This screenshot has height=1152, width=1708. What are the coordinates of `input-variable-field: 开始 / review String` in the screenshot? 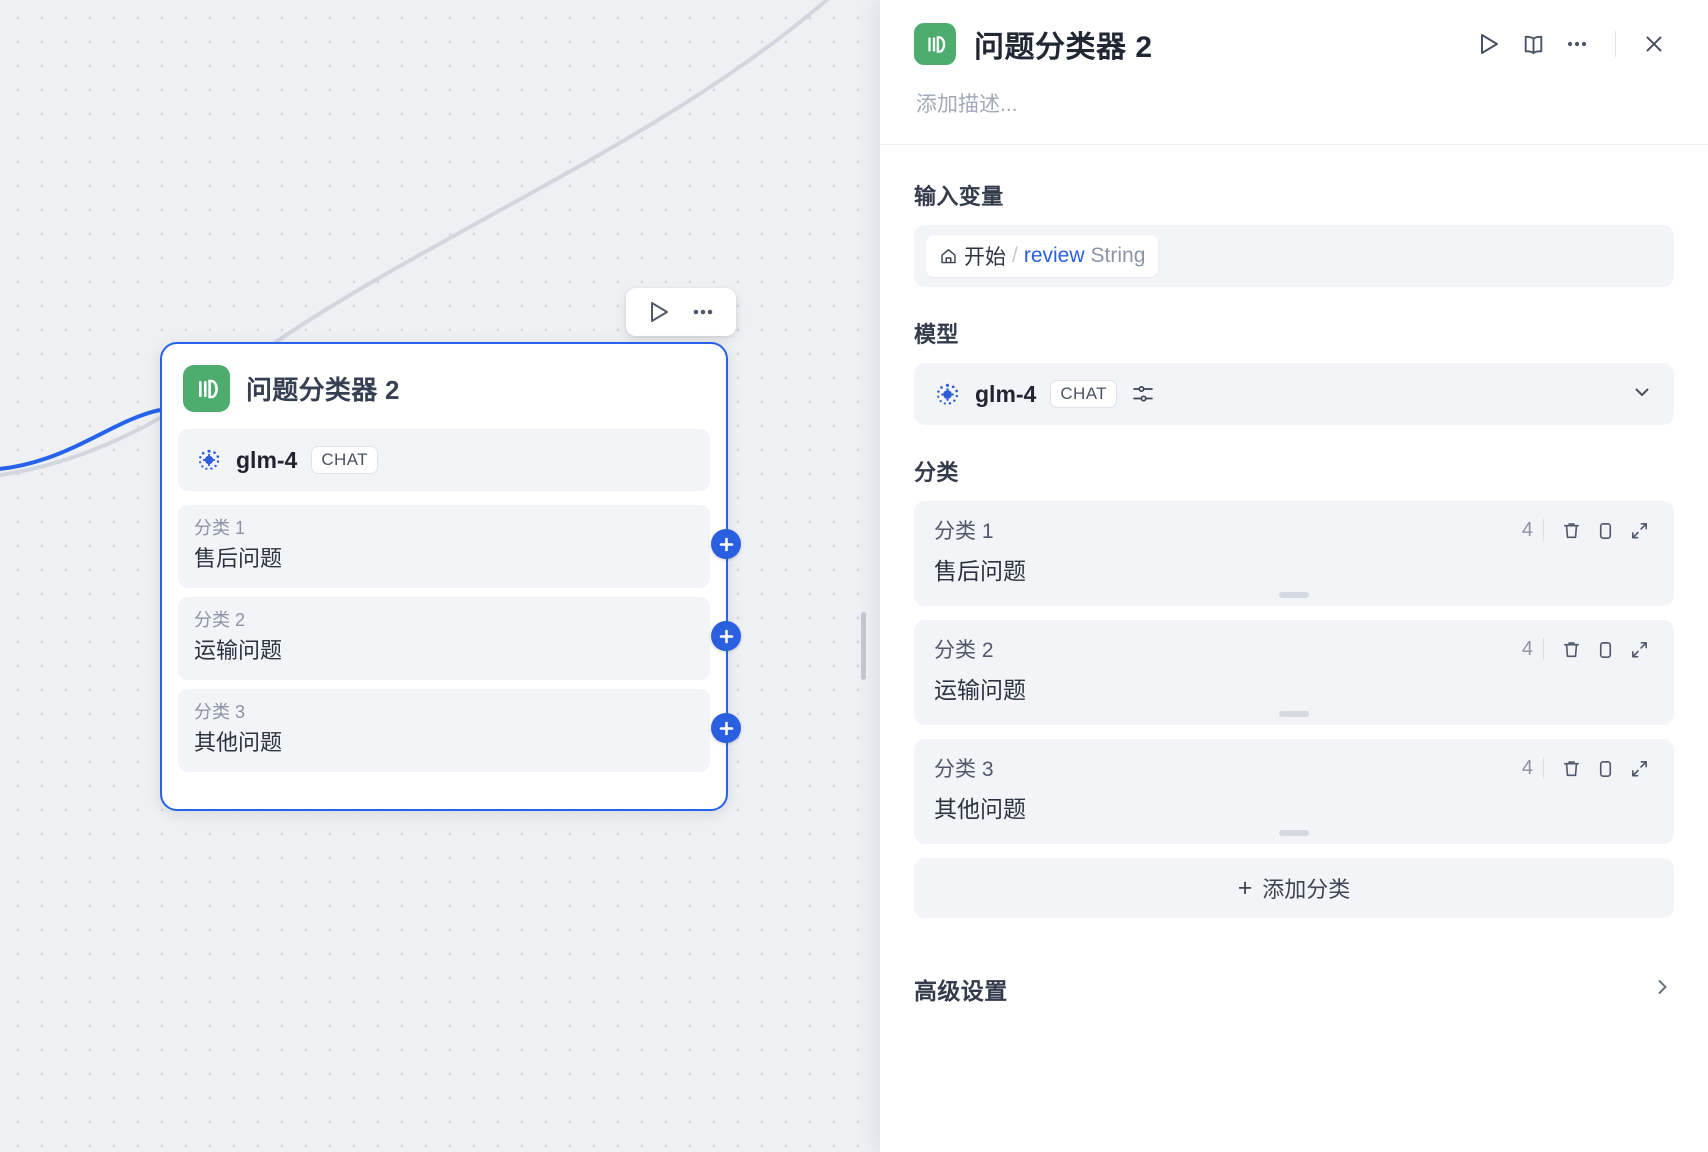 It's located at (1294, 256).